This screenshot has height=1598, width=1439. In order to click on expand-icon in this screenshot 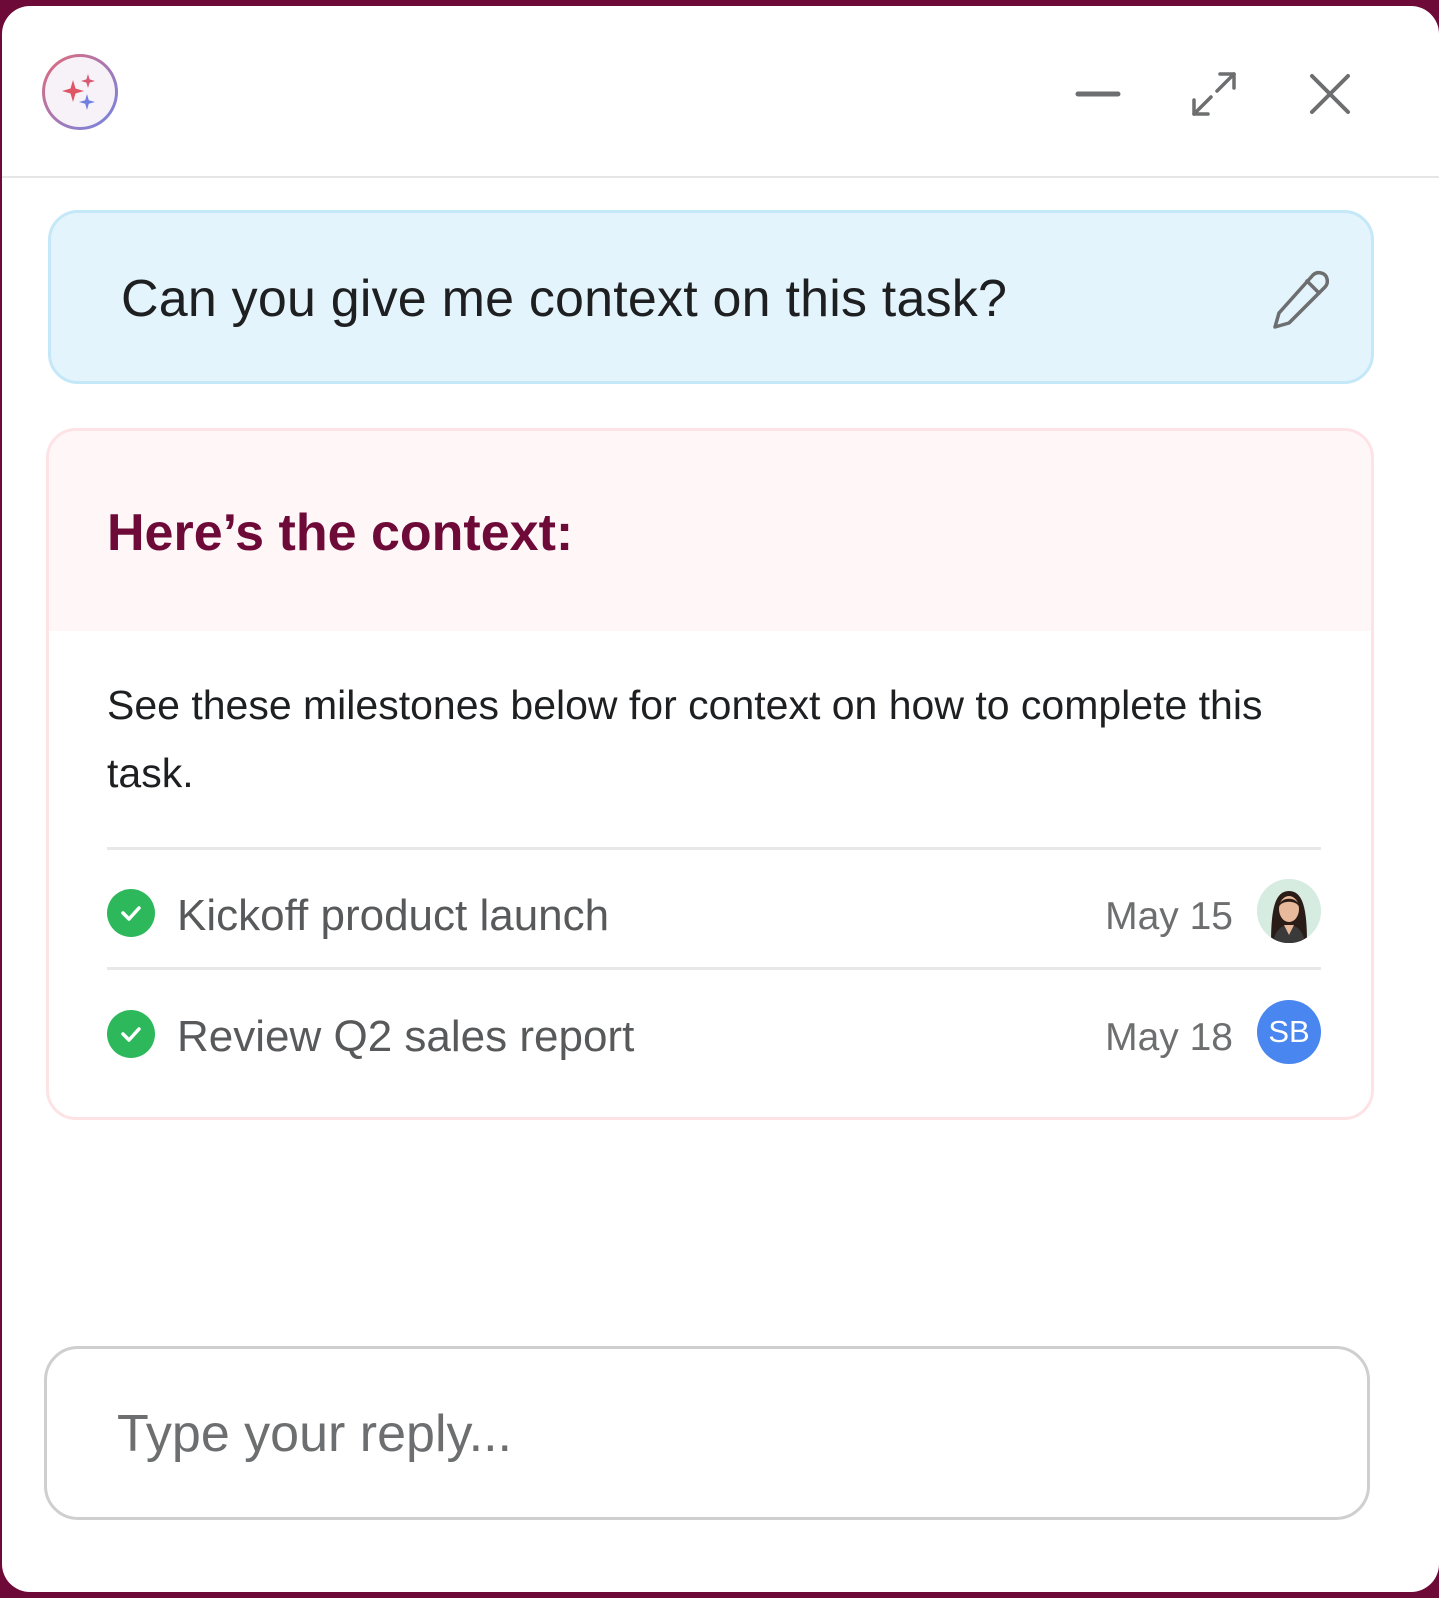, I will do `click(1214, 94)`.